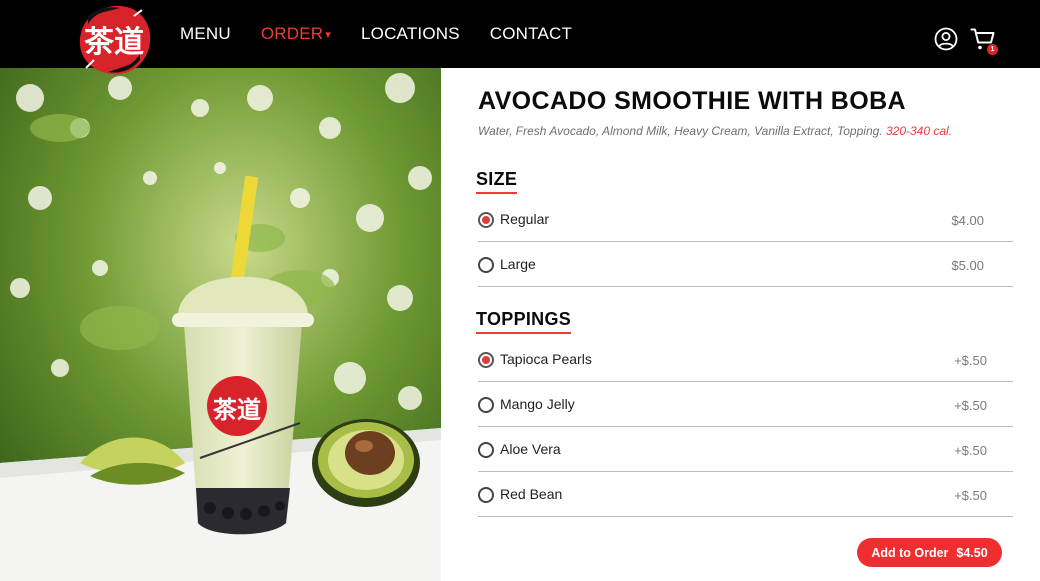  I want to click on top-navbar: MENU ORDER ▾ LOCATIONS CONTACT 1, so click(520, 34).